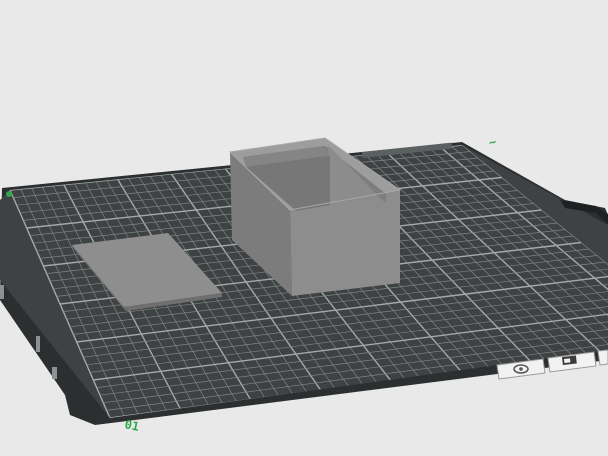 The height and width of the screenshot is (456, 608). I want to click on bed-origin-label: 01, so click(131, 425).